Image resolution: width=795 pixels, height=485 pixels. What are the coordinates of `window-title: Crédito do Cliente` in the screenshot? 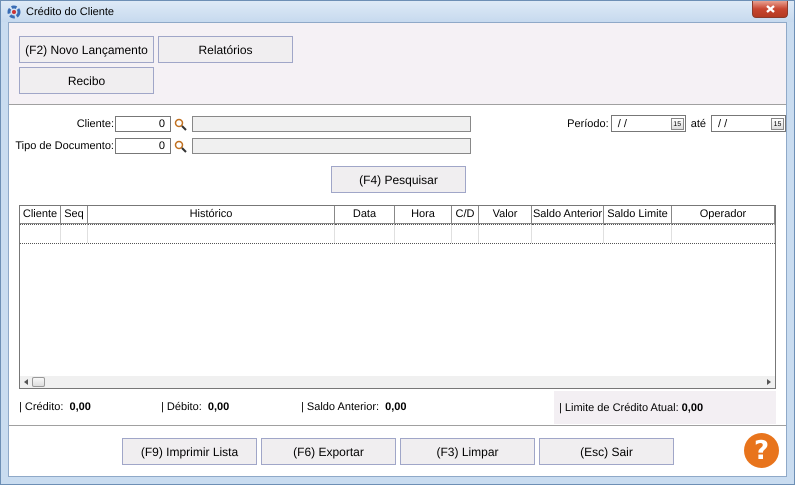 It's located at (70, 12).